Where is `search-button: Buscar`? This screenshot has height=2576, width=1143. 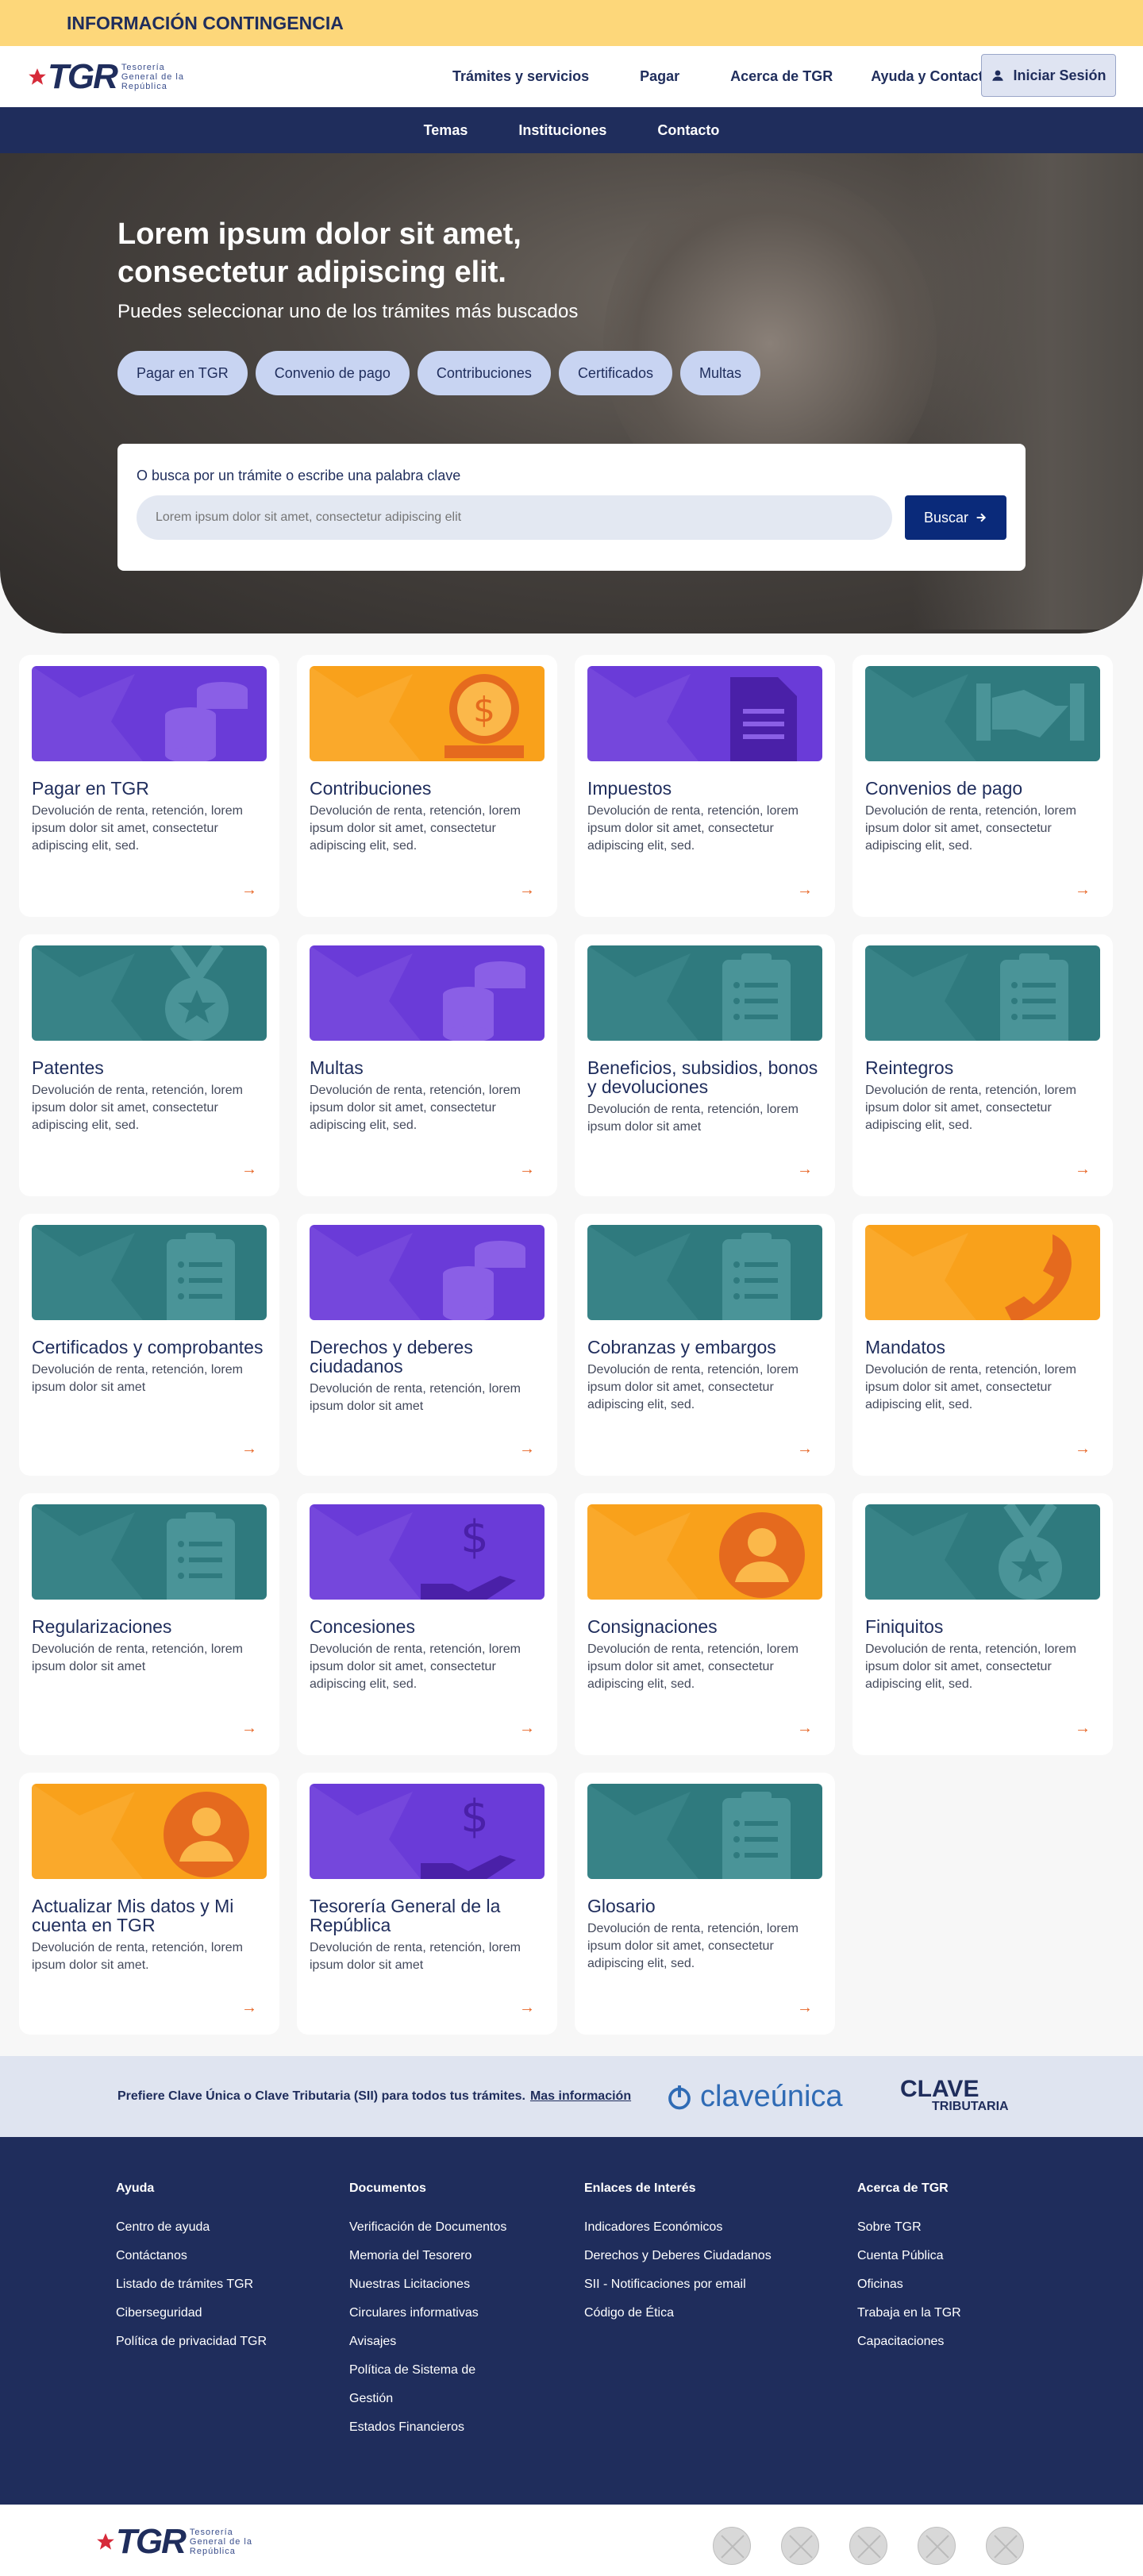
search-button: Buscar is located at coordinates (955, 517).